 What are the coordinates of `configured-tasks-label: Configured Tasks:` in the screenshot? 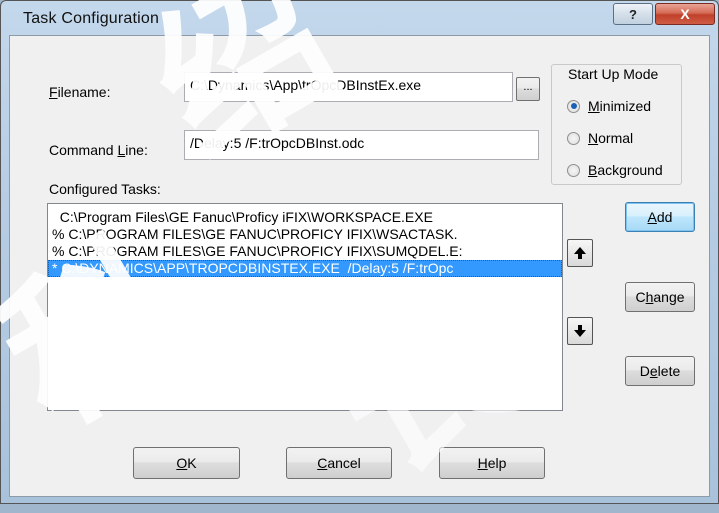 It's located at (105, 189).